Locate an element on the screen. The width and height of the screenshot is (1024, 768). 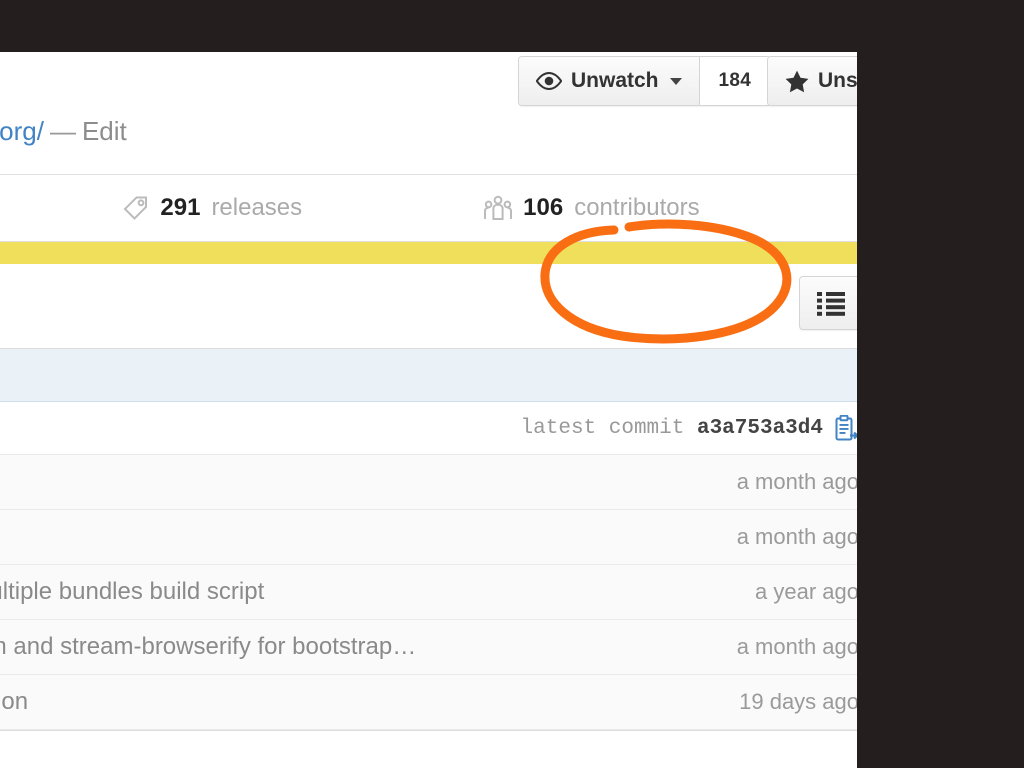
clipboard-copy-icon is located at coordinates (845, 428).